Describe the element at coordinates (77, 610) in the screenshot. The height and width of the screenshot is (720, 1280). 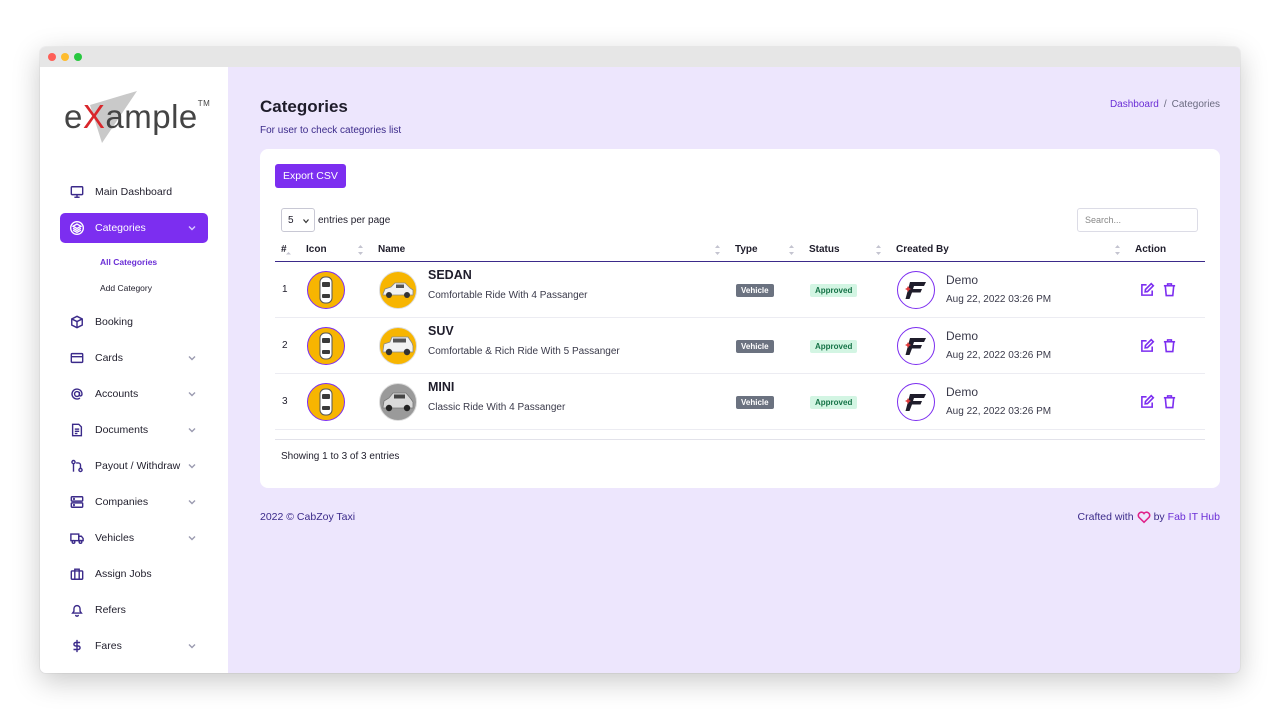
I see `bell-icon` at that location.